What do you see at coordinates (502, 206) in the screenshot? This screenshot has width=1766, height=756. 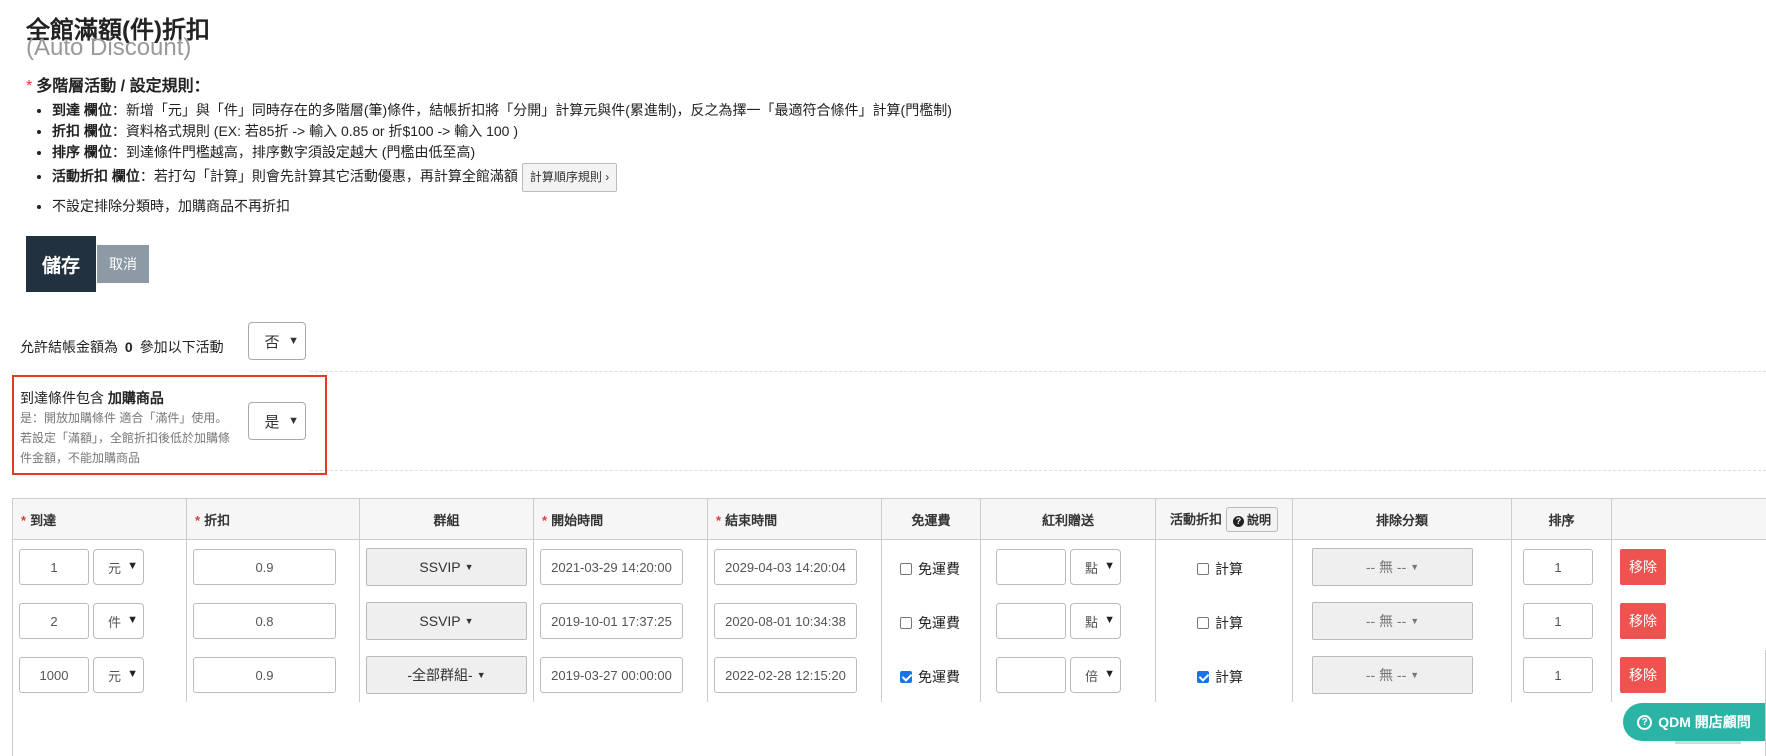 I see `rule-item: 不設定排除分類時，加購商品不再折扣` at bounding box center [502, 206].